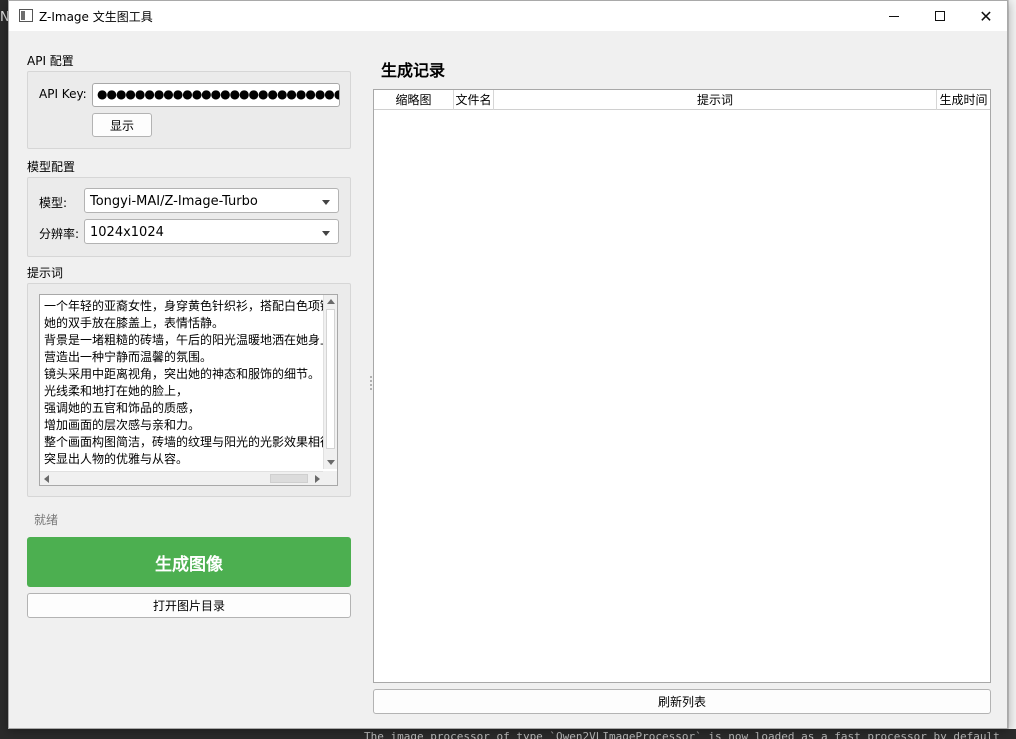 This screenshot has width=1016, height=739. What do you see at coordinates (182, 478) in the screenshot?
I see `prompt-horizontal-scrollbar` at bounding box center [182, 478].